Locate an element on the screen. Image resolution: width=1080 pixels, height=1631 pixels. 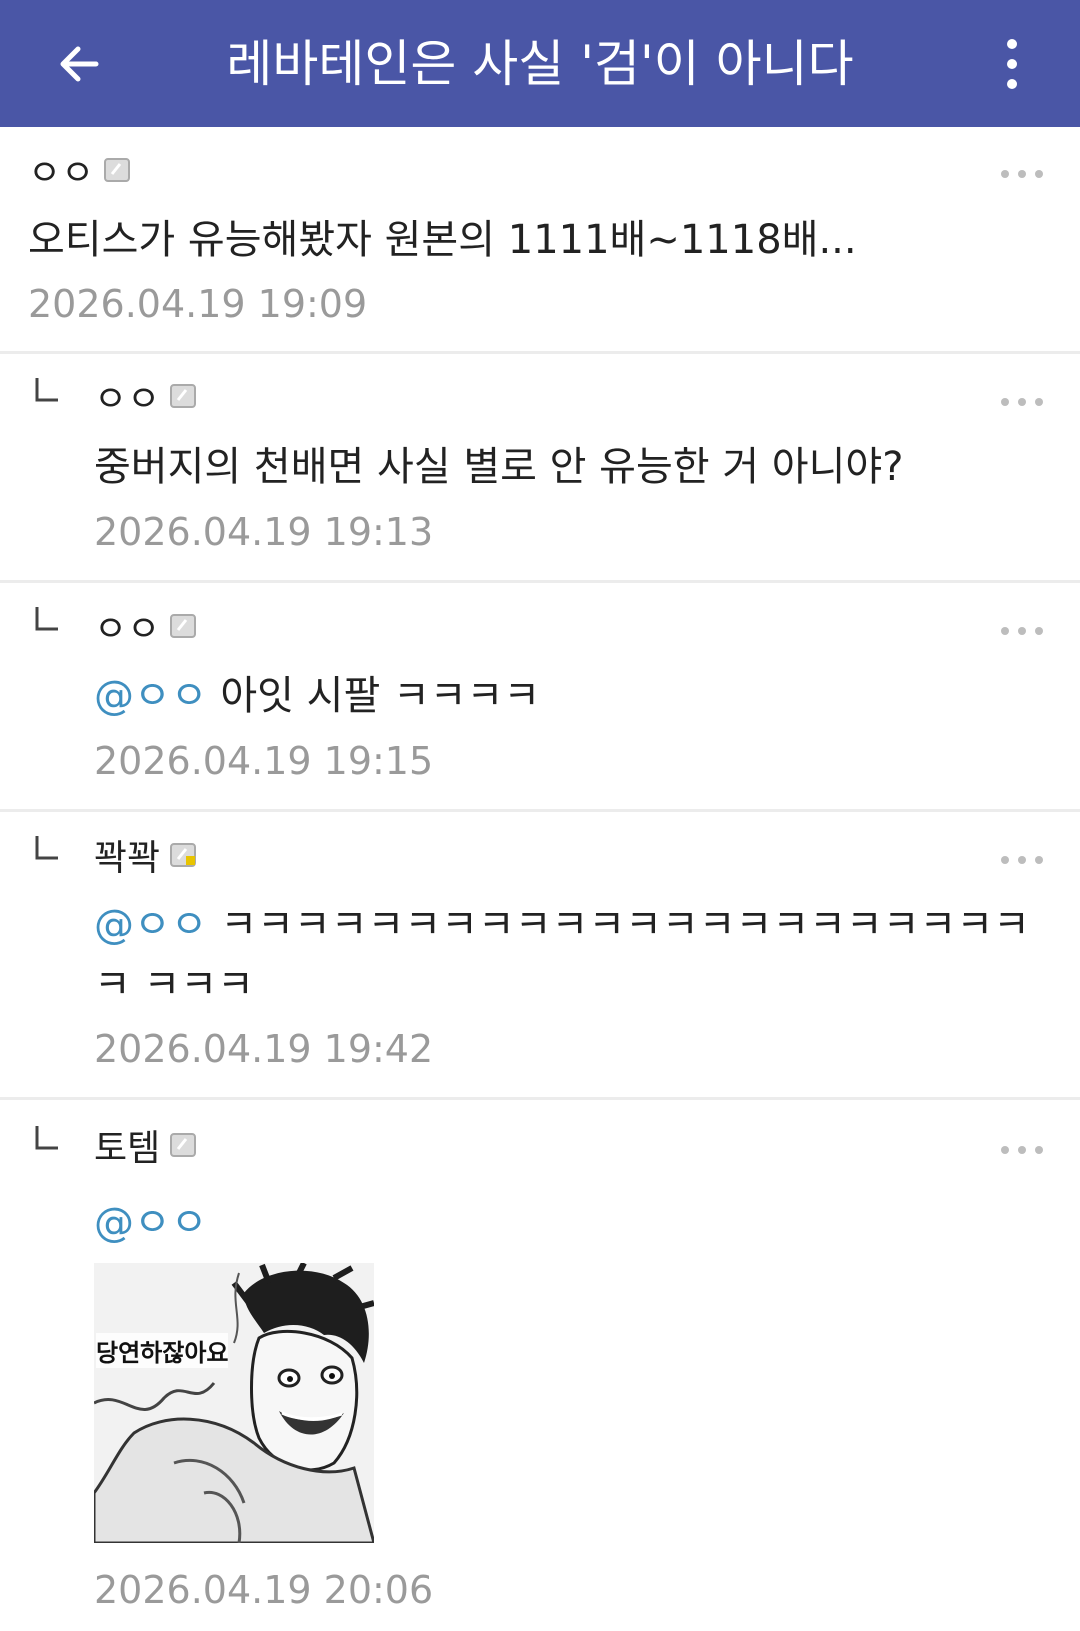
comment-timestamp: 2026.04.19 19:13 is located at coordinates (264, 532).